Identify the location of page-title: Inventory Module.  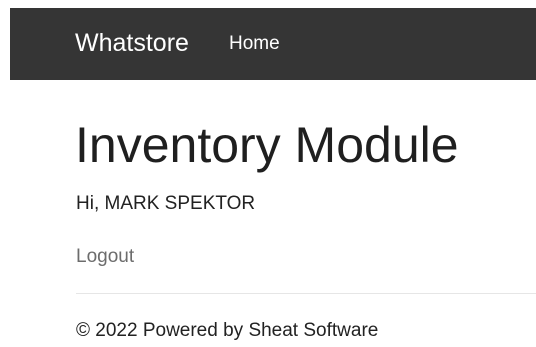
(267, 145).